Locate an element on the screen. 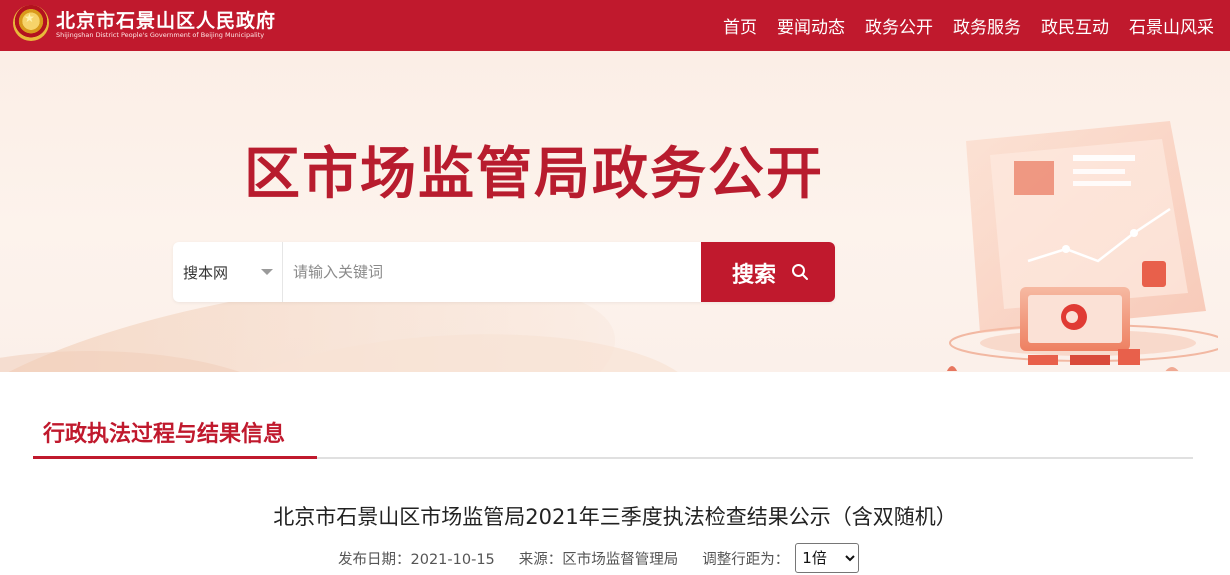 The image size is (1230, 575). banner-title: 区市场监管局政务公开 is located at coordinates (534, 174).